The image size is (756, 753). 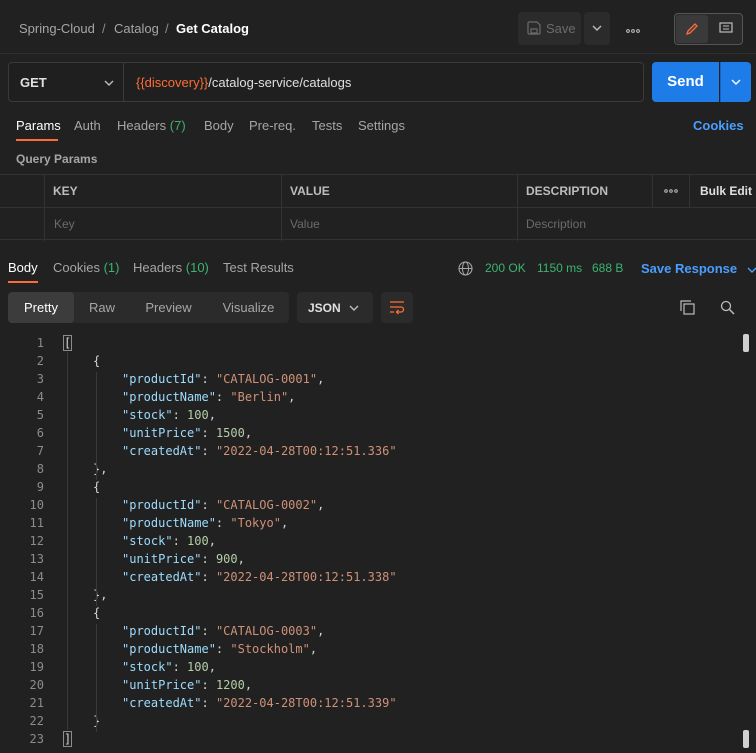 I want to click on response-size: 688 B, so click(x=607, y=268).